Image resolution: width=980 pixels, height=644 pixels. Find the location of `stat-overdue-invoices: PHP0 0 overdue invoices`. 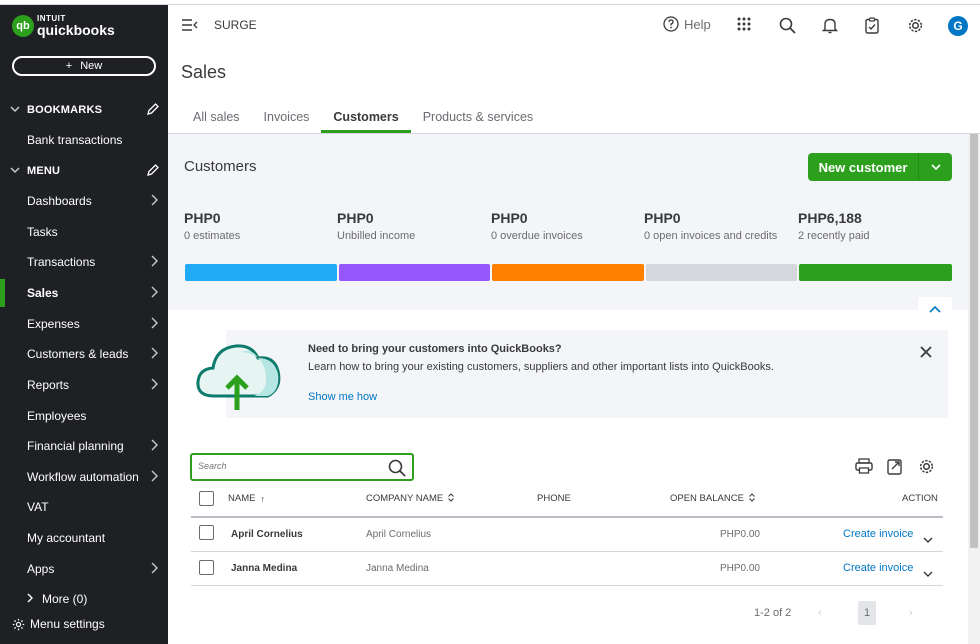

stat-overdue-invoices: PHP0 0 overdue invoices is located at coordinates (567, 226).